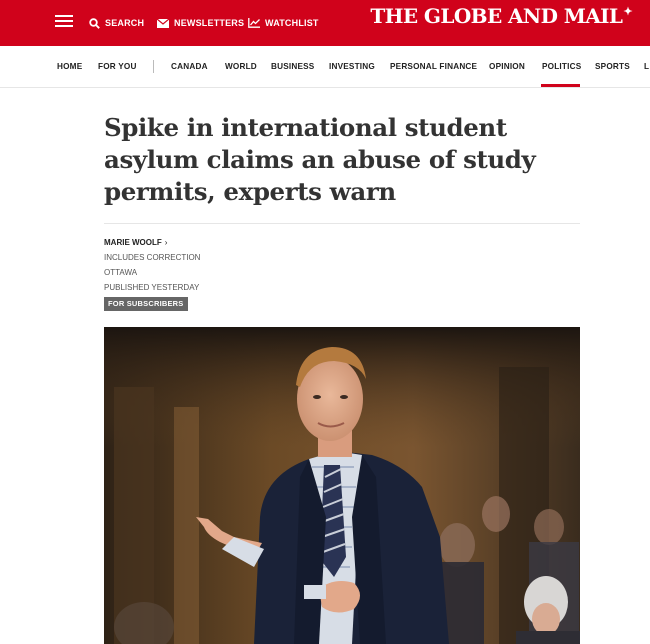 The height and width of the screenshot is (644, 650). What do you see at coordinates (163, 23) in the screenshot?
I see `envelope-icon` at bounding box center [163, 23].